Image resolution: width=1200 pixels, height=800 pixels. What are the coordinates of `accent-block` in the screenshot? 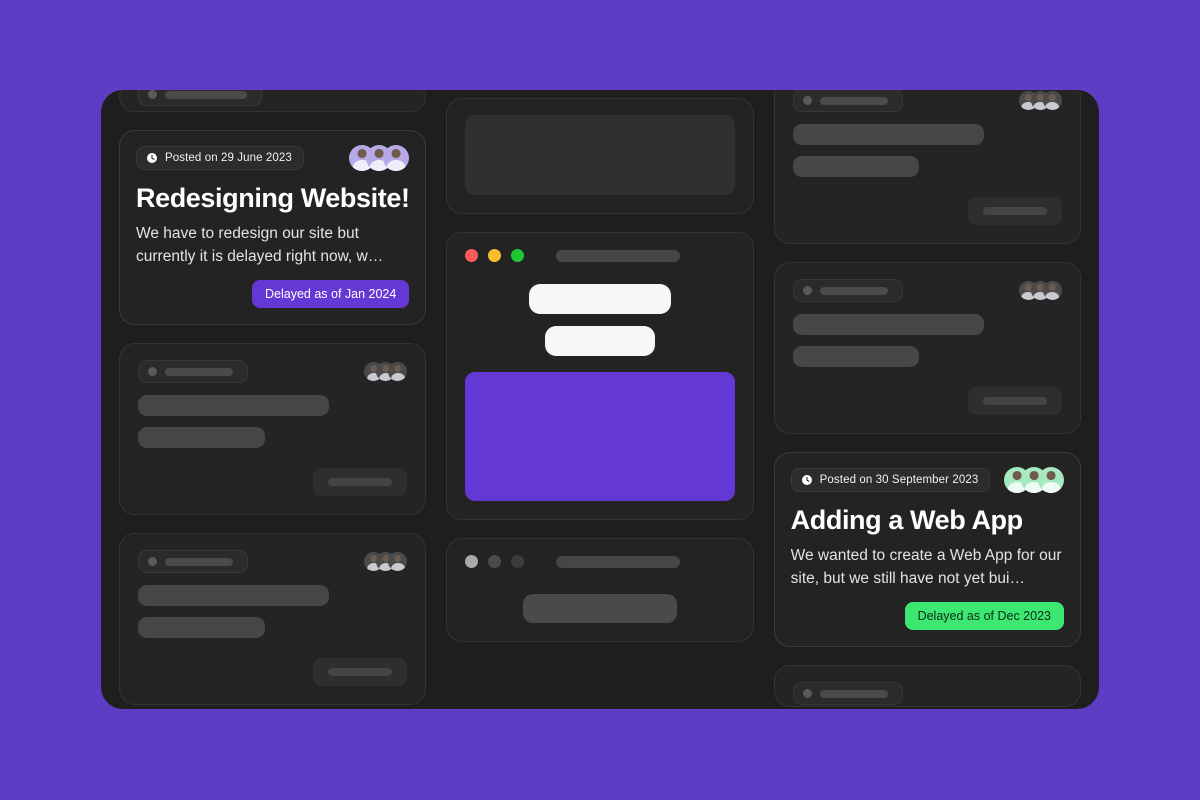 It's located at (600, 436).